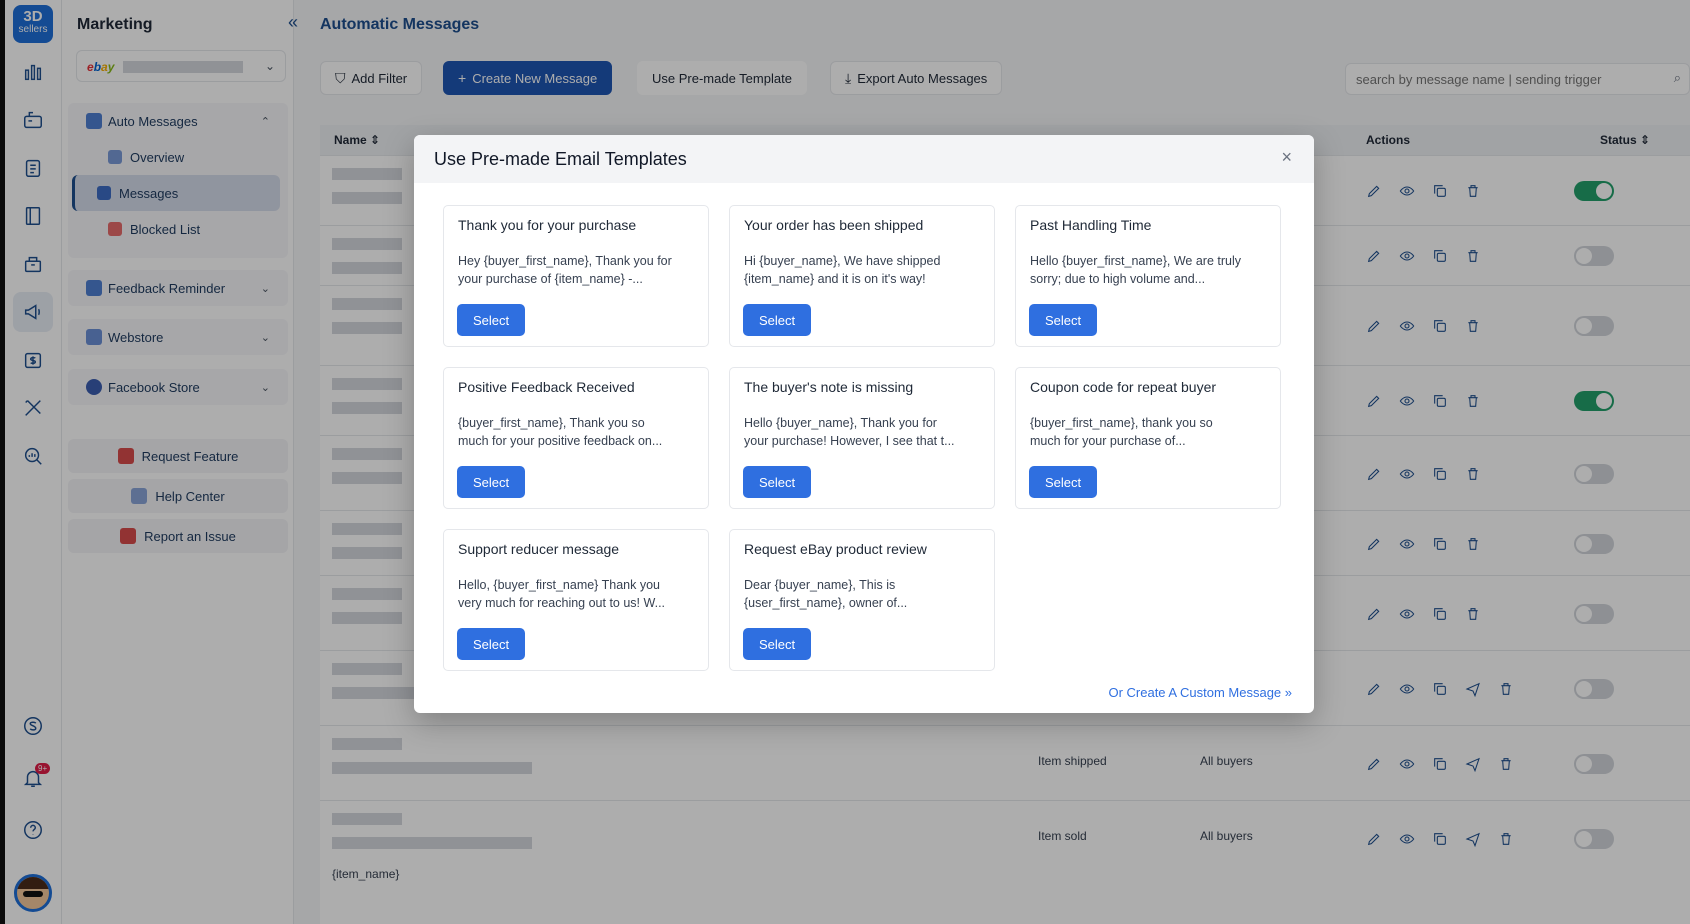  I want to click on template-title: Past Handling Time, so click(1091, 225).